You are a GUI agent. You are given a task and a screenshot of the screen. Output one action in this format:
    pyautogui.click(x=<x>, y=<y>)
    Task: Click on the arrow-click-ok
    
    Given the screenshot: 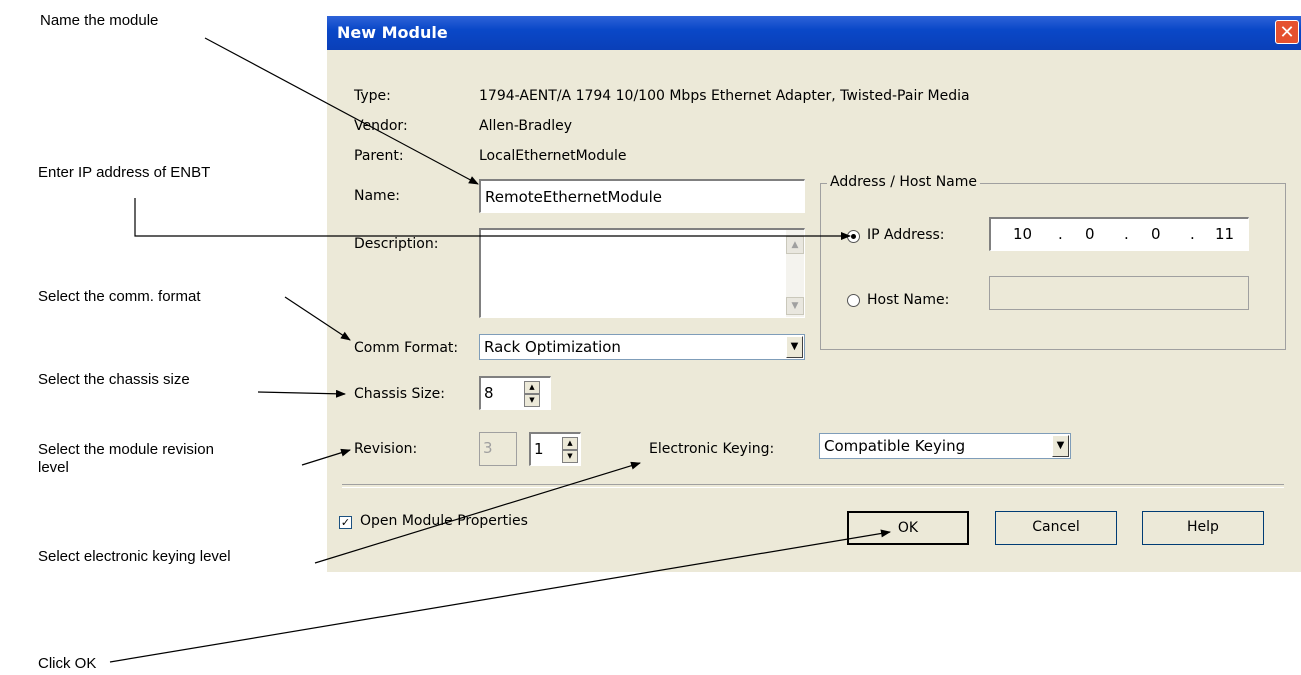 What is the action you would take?
    pyautogui.click(x=500, y=596)
    